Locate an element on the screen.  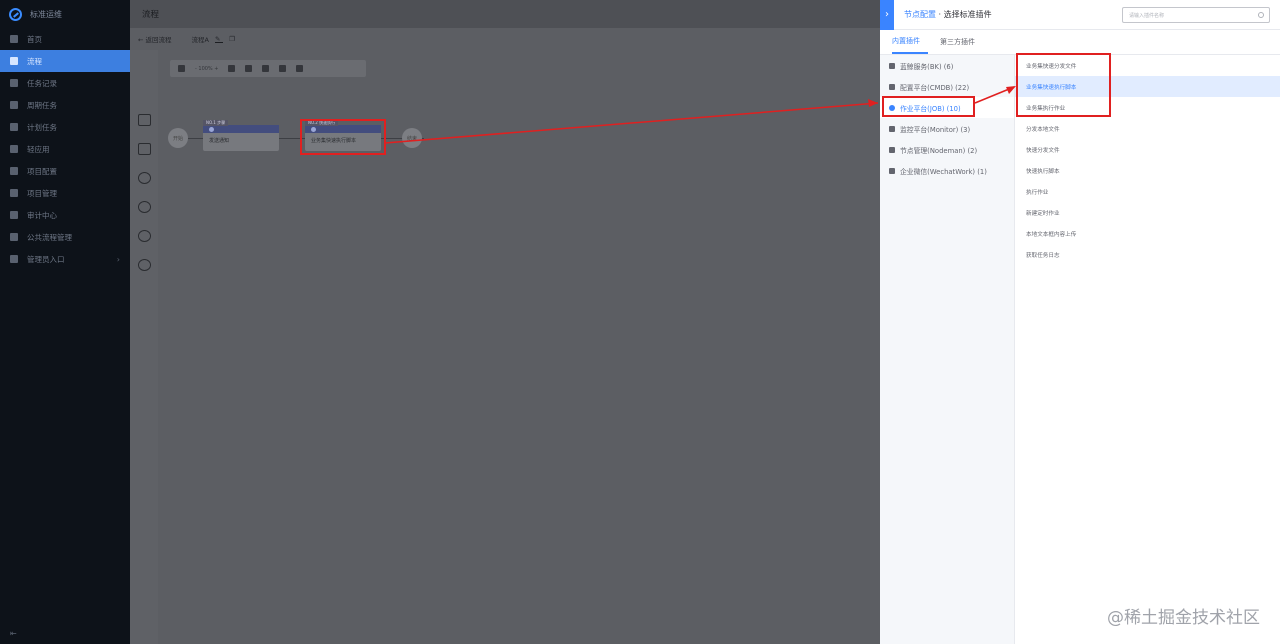
page-header: 流程 is located at coordinates (505, 14).